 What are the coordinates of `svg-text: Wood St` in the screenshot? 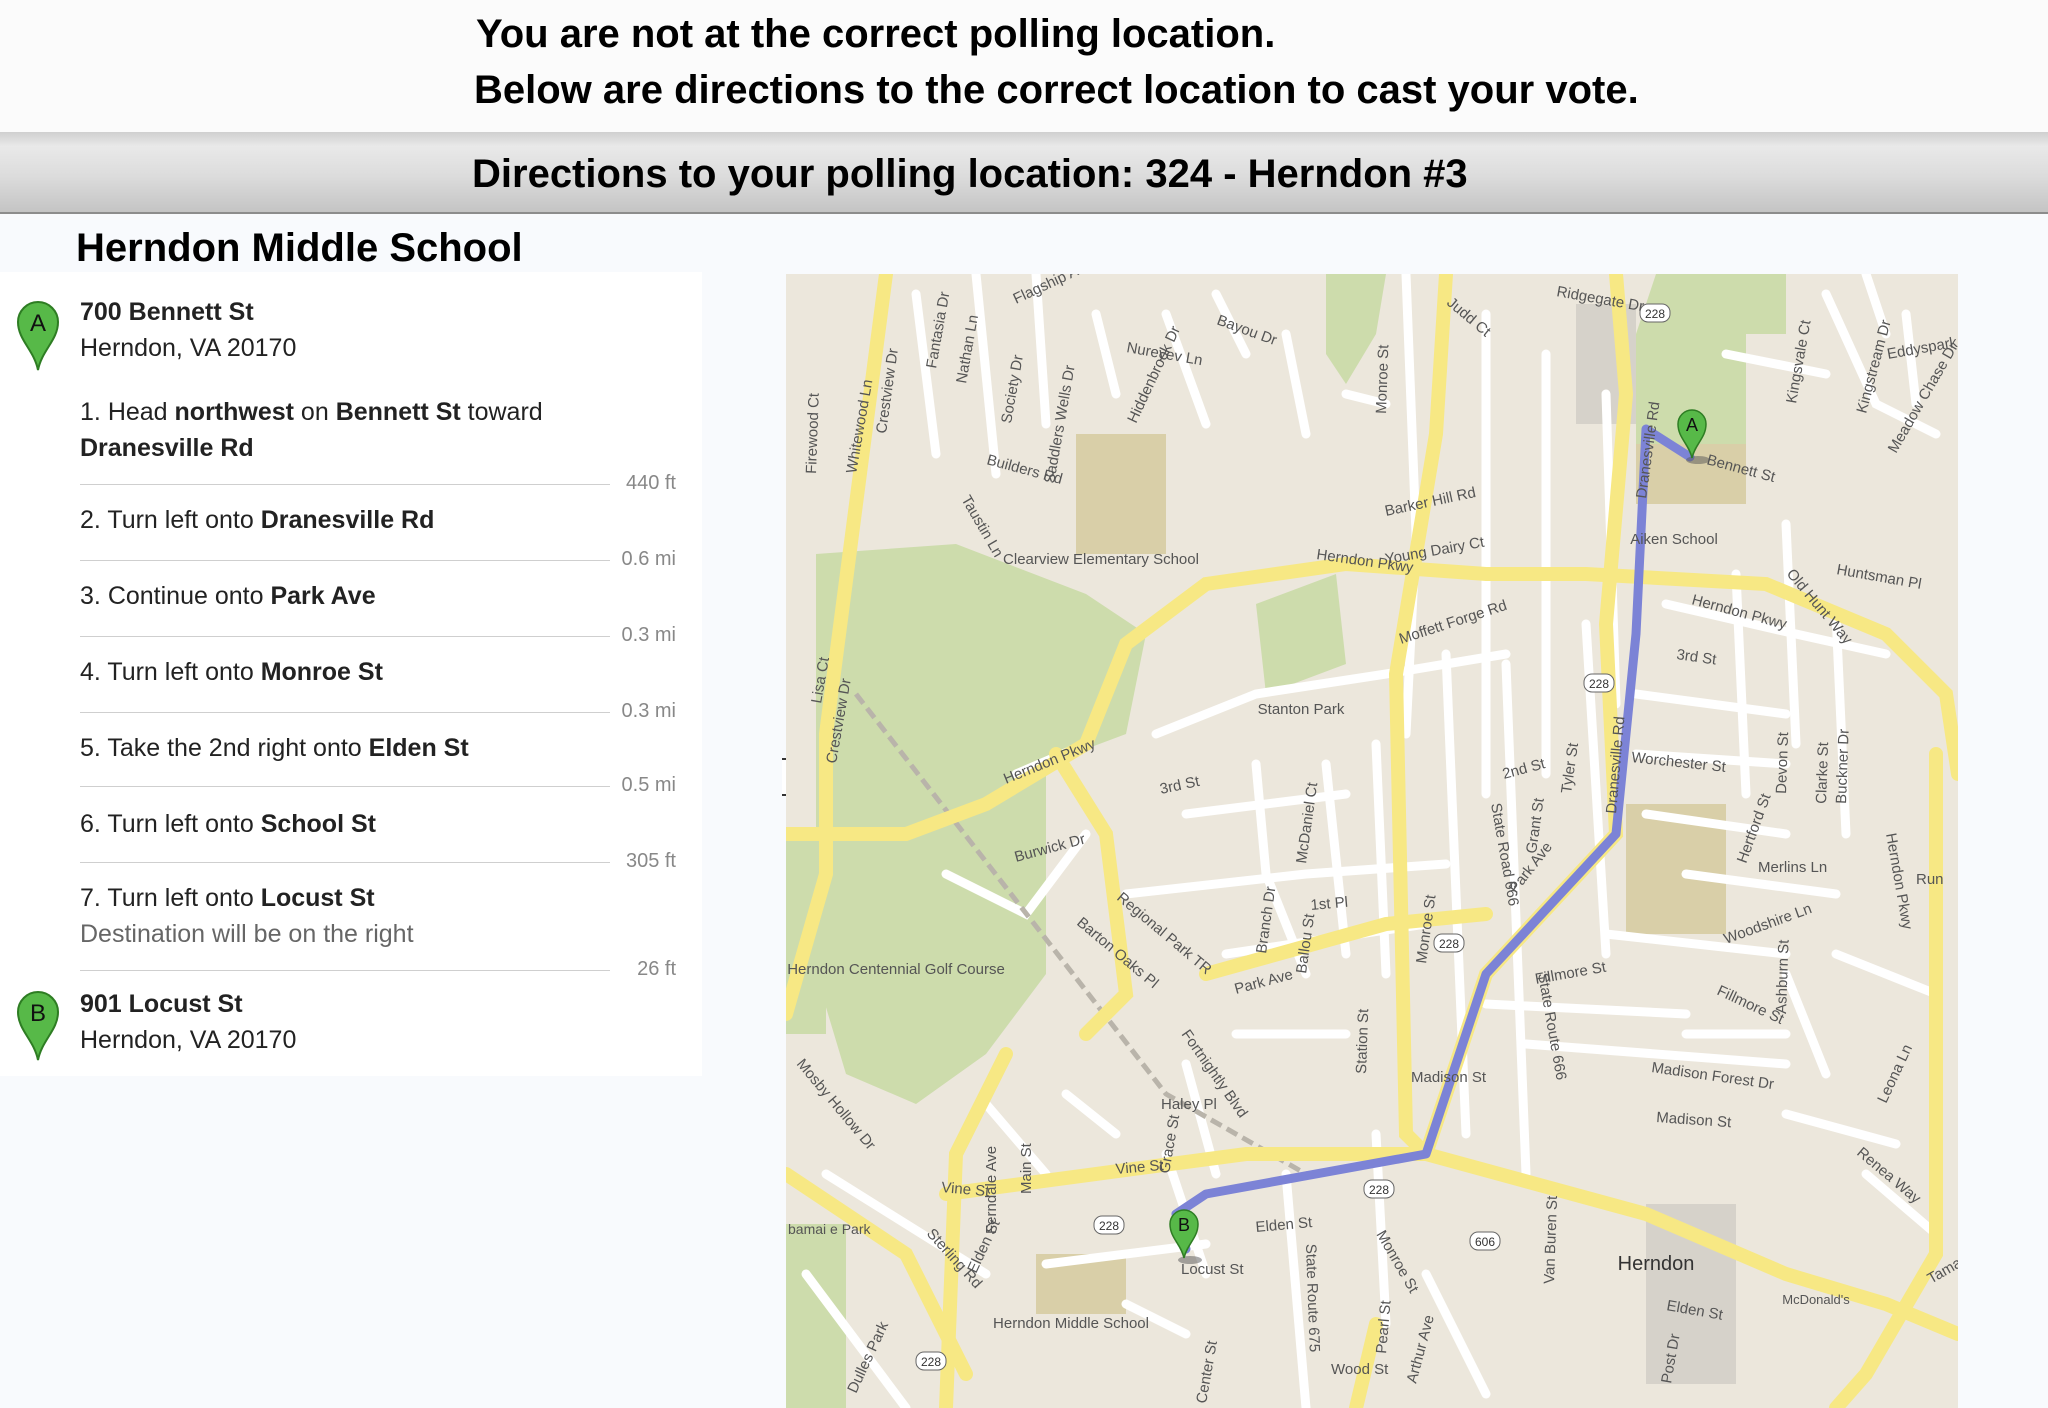 It's located at (1360, 1369).